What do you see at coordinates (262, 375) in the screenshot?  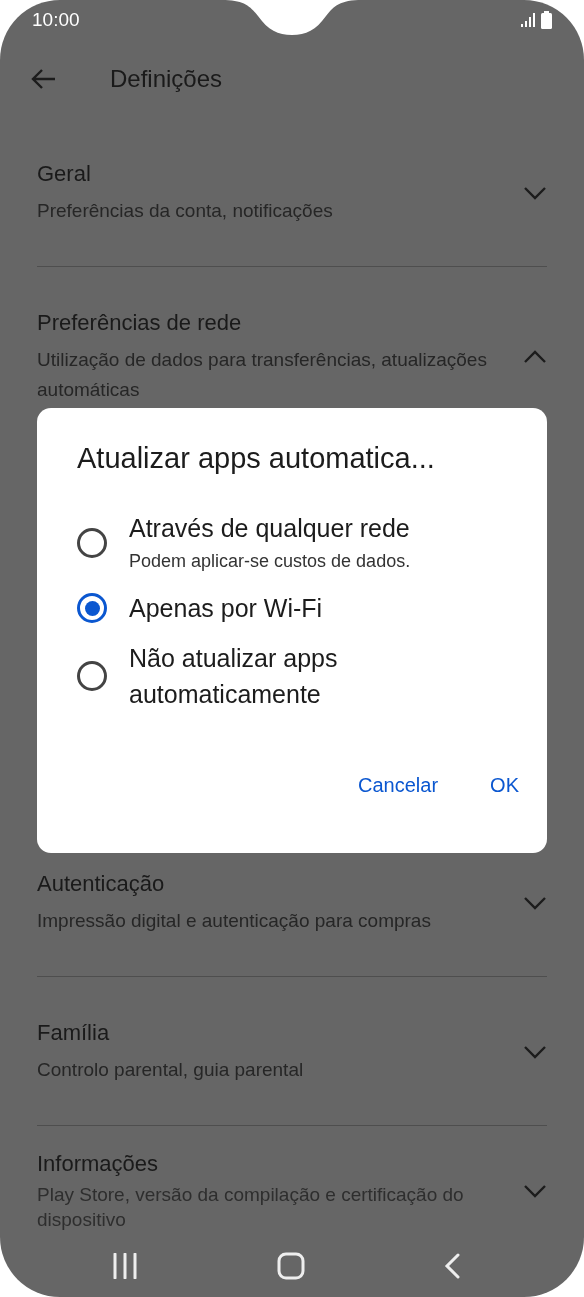 I see `section-subtitle: Utilização de dados para transferências, atualizações automáticas` at bounding box center [262, 375].